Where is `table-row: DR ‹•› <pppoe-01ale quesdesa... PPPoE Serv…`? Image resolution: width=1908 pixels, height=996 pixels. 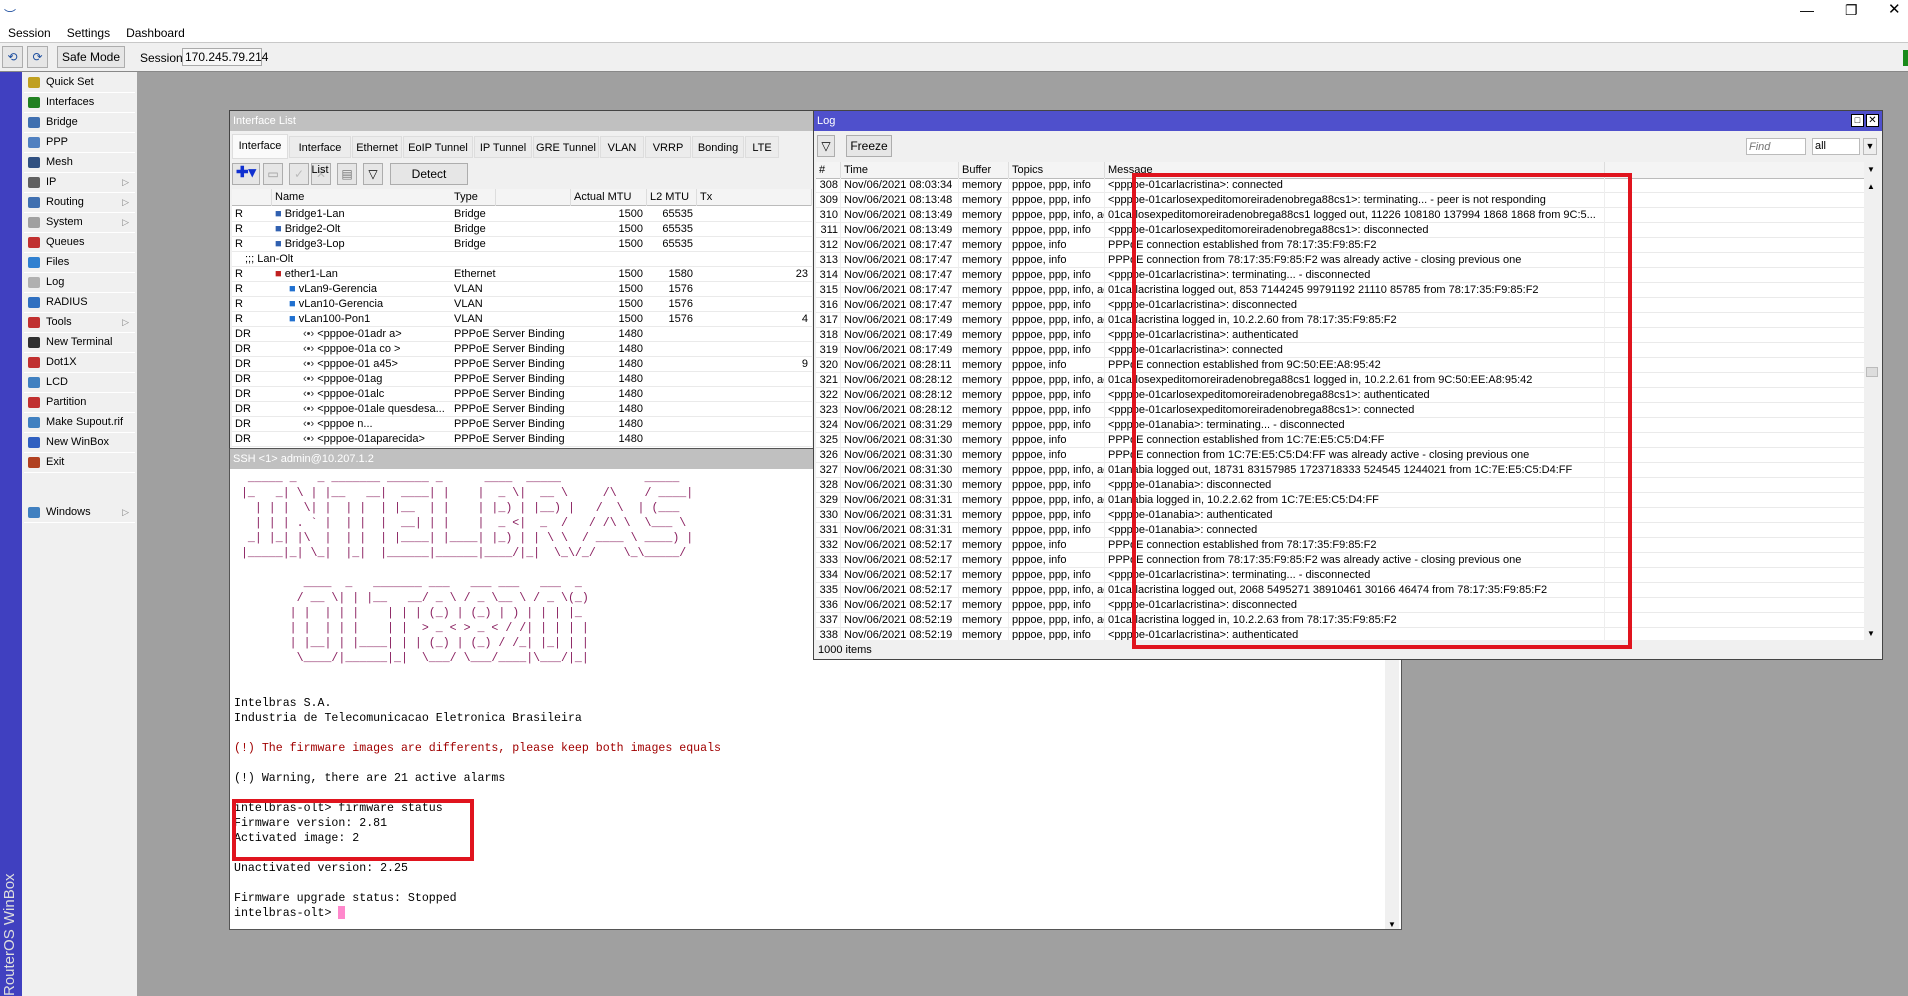
table-row: DR ‹•› <pppoe-01ale quesdesa... PPPoE Serv… is located at coordinates (522, 409).